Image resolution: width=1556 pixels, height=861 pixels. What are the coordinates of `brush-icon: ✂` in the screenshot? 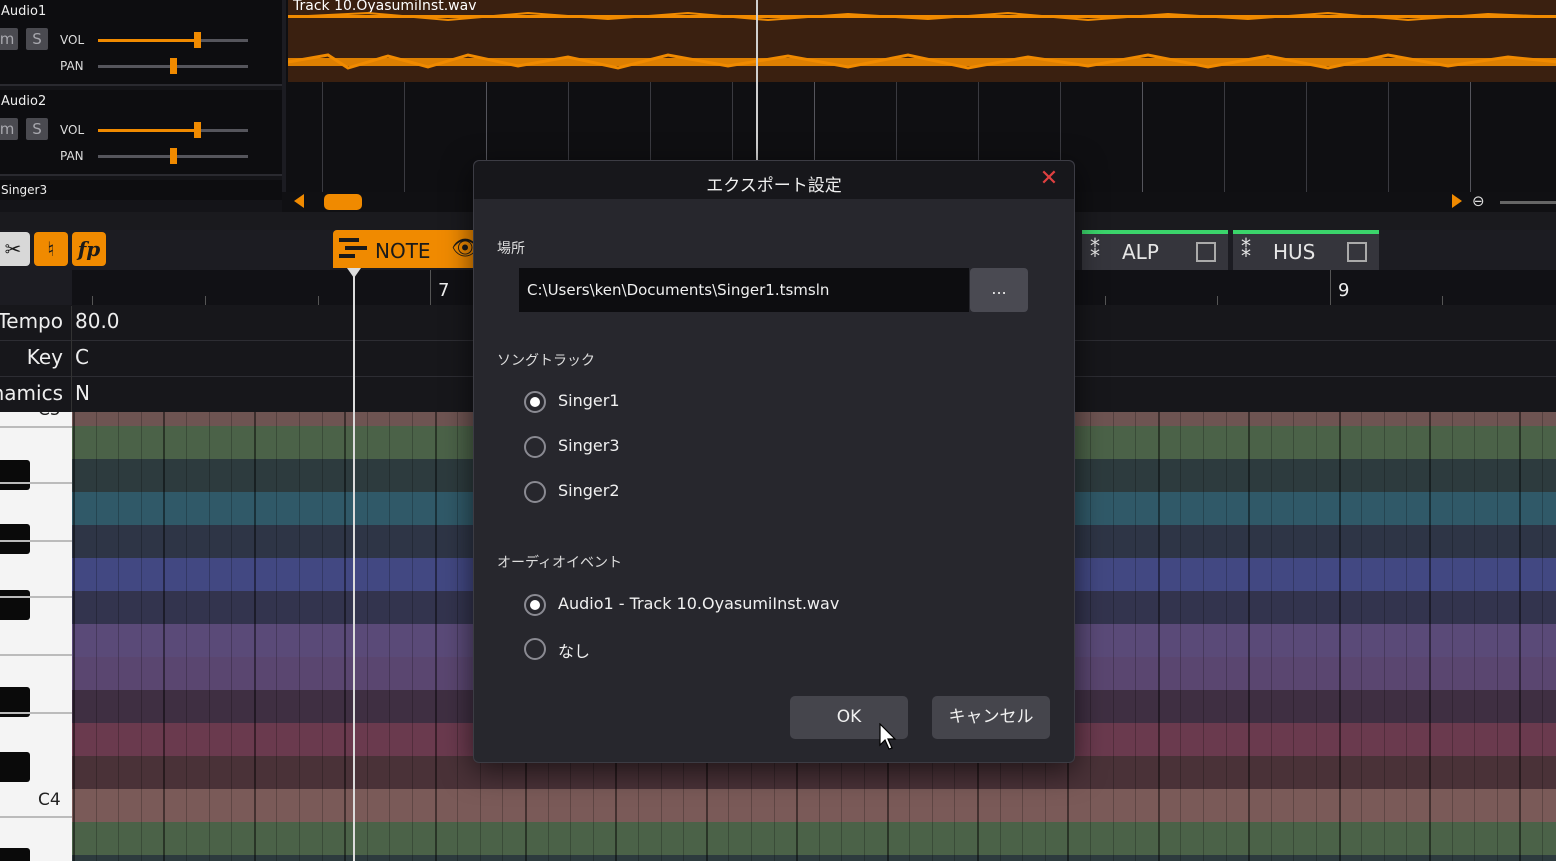 It's located at (15, 249).